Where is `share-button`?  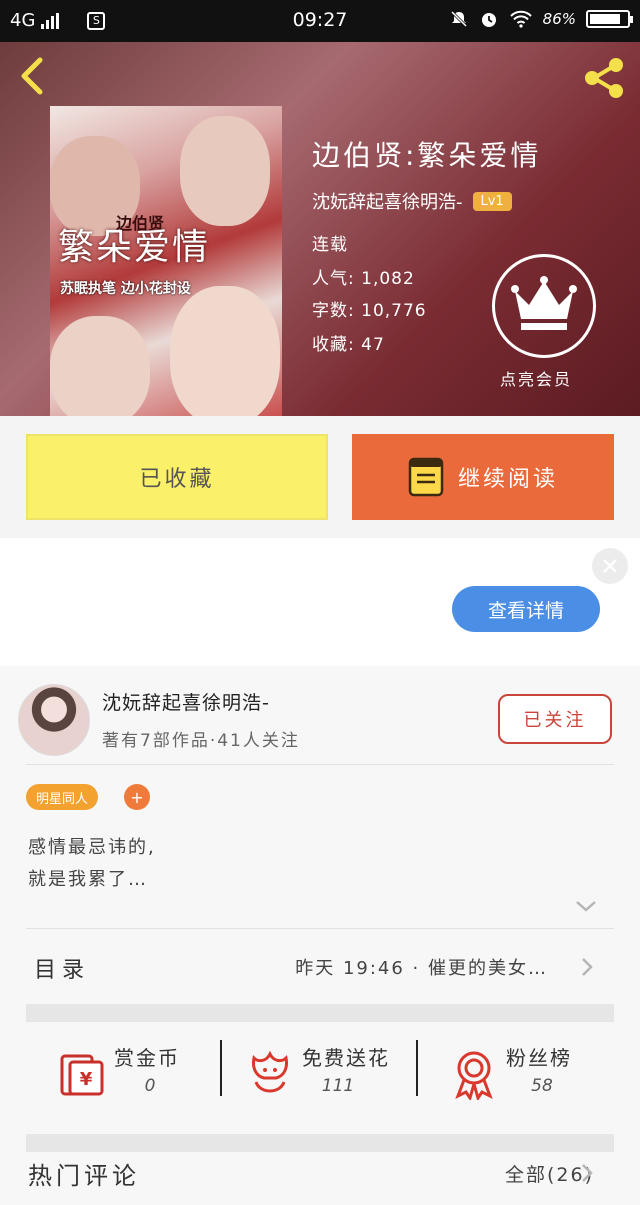 share-button is located at coordinates (604, 78).